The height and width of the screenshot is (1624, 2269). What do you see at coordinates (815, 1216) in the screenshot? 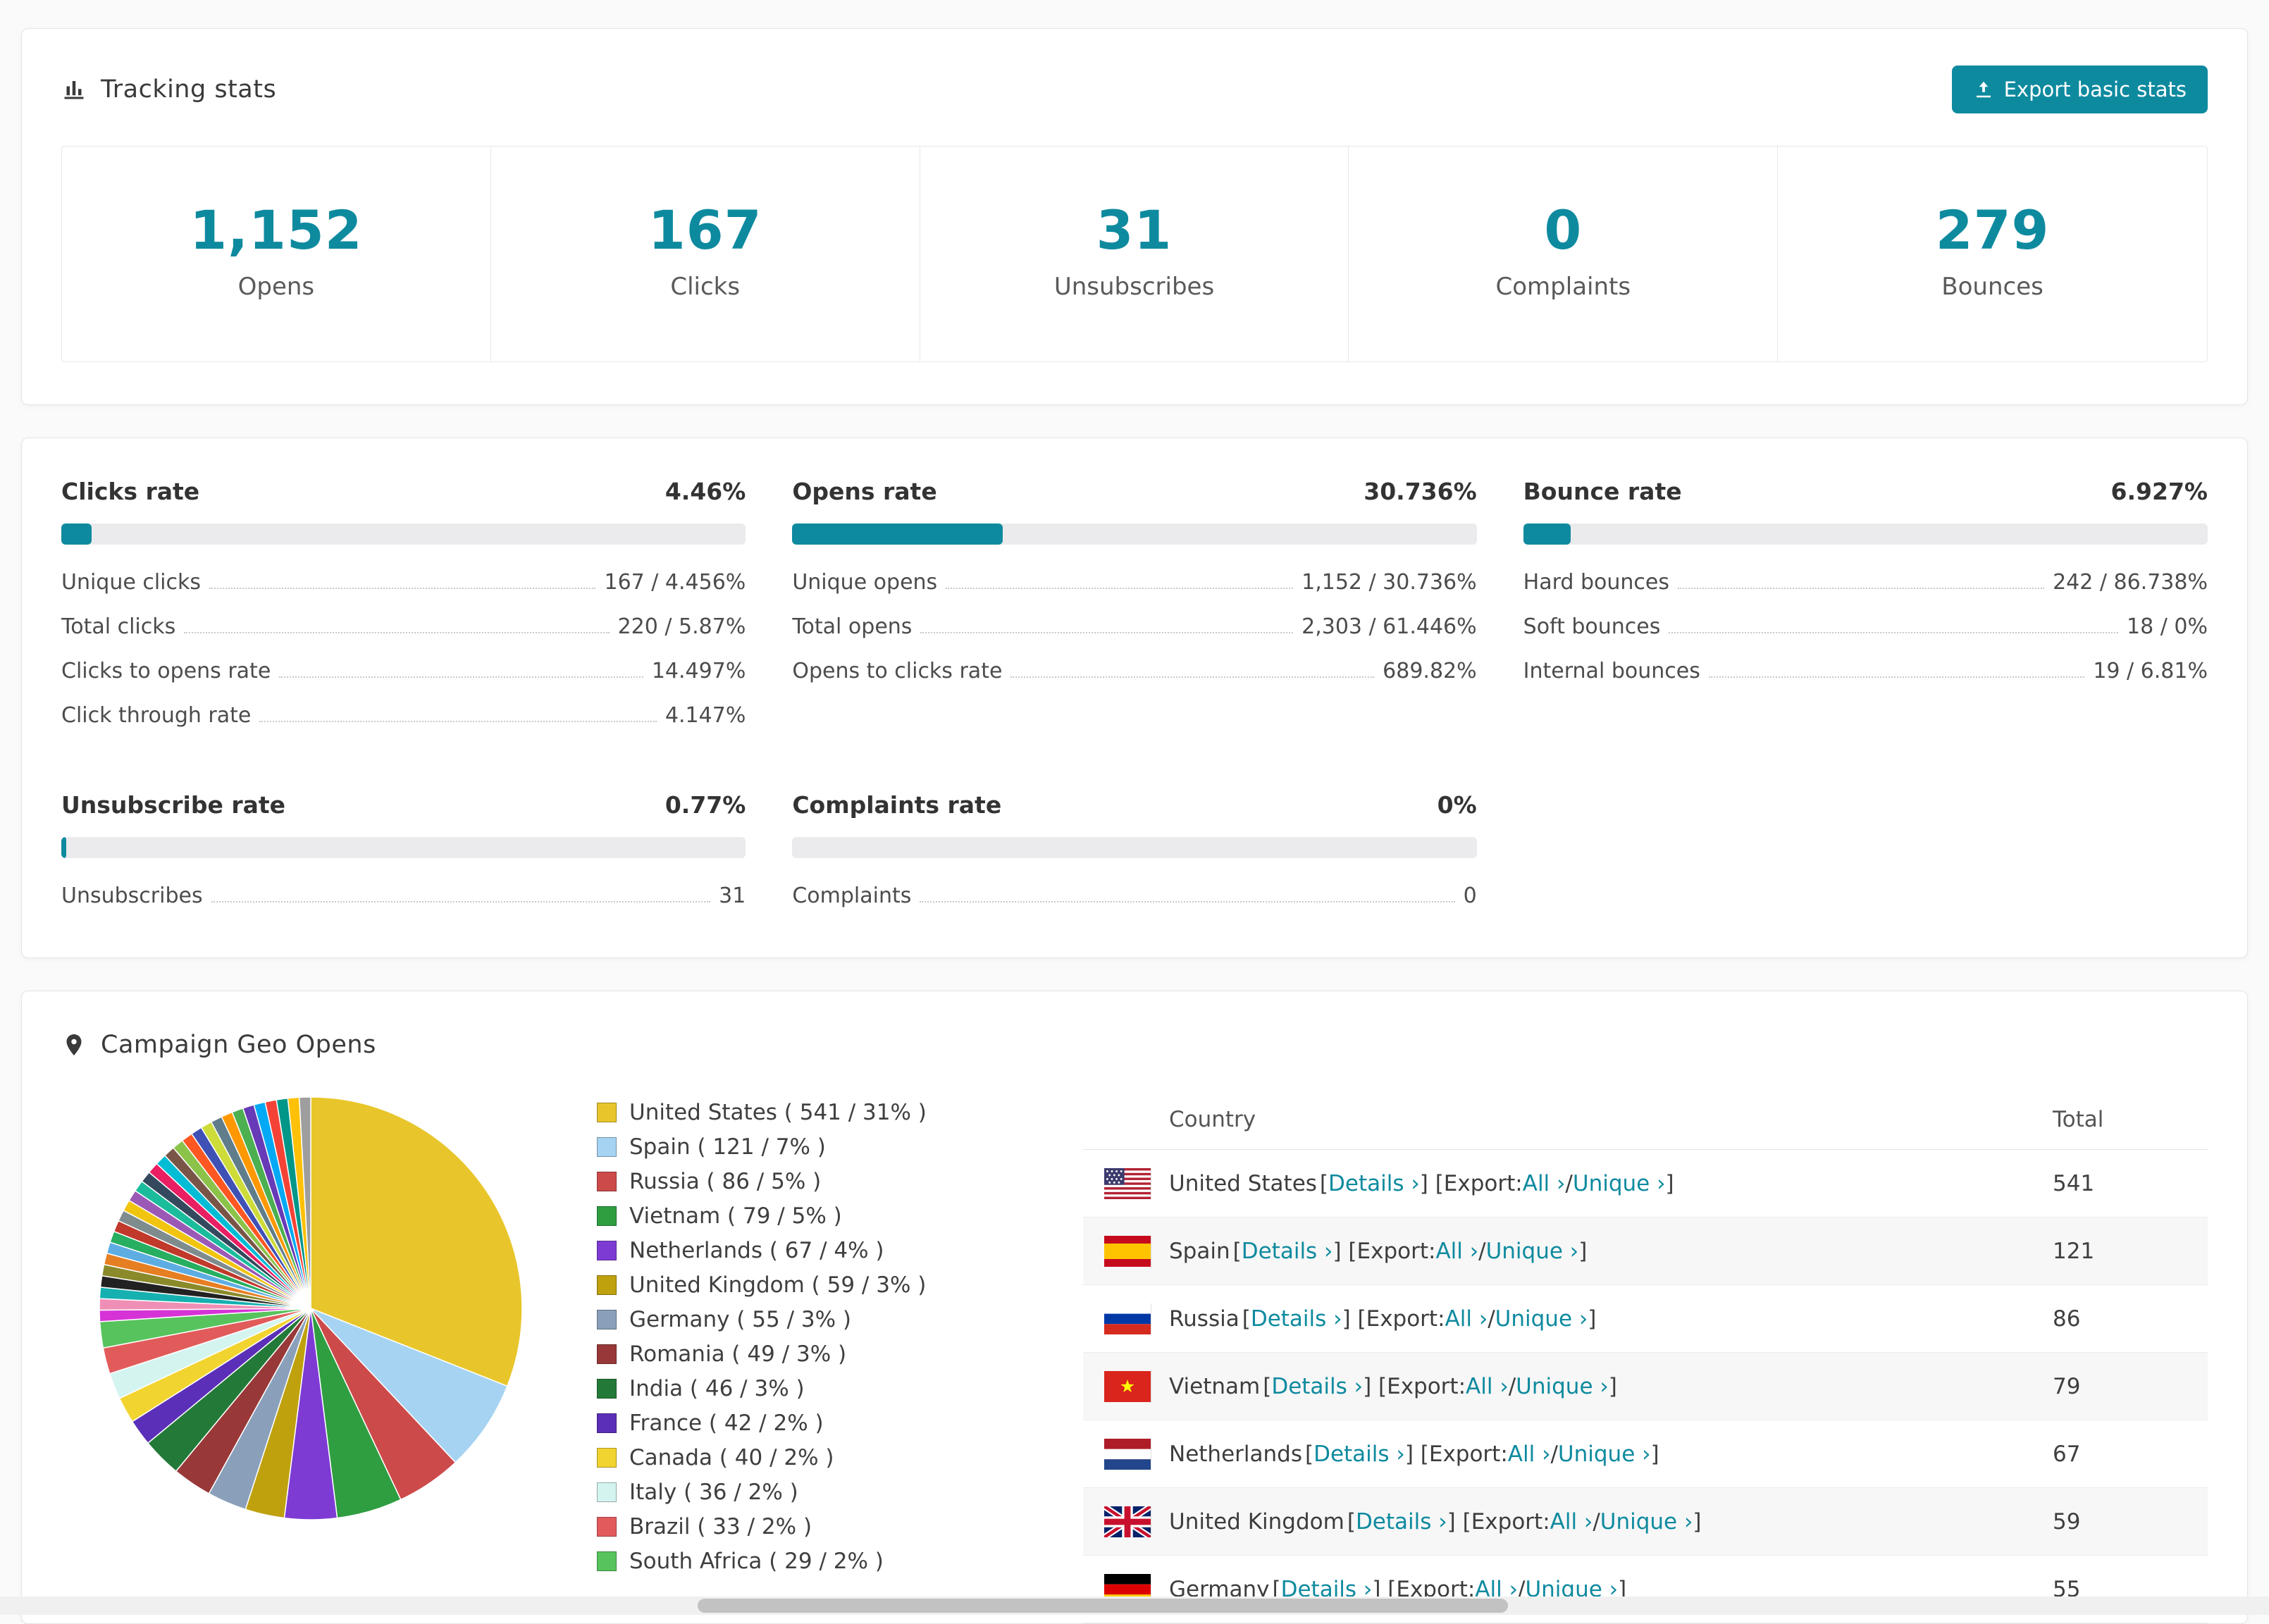
I see `legend-item: Vietnam ( 79 / 5% )` at bounding box center [815, 1216].